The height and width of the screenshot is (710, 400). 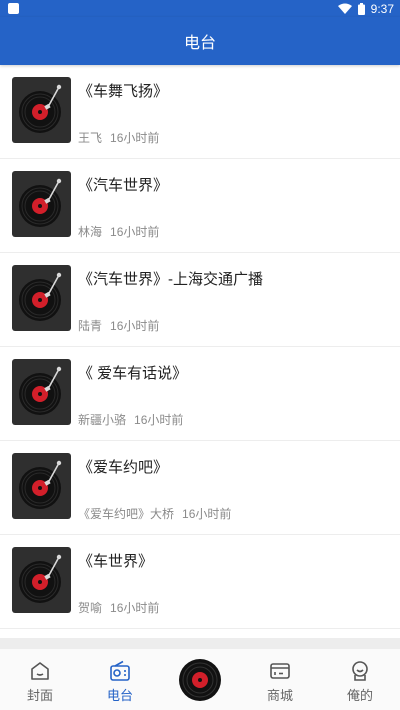 I want to click on list-item: 《汽车世界》-上海交通广播 陆青 16小时前, so click(x=200, y=300).